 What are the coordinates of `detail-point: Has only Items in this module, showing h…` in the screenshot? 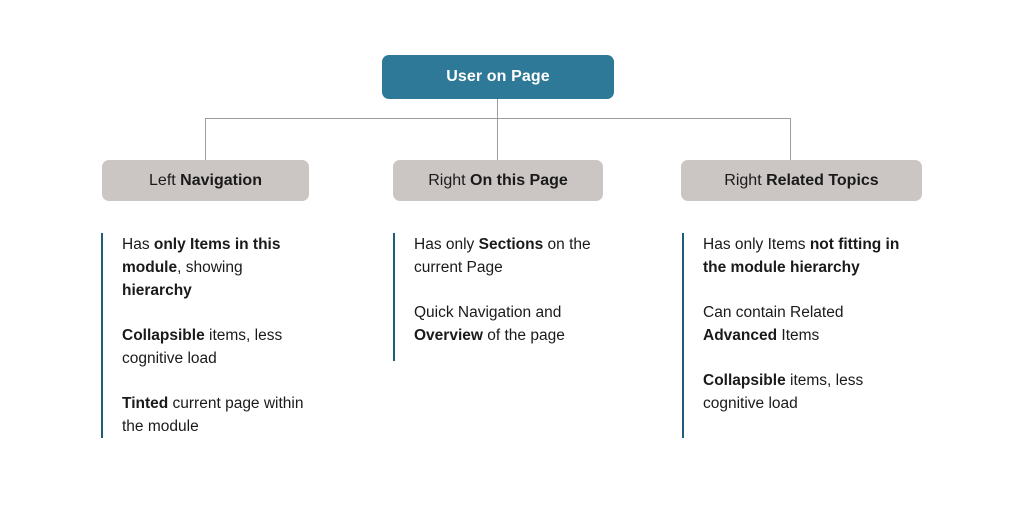 It's located at (201, 267).